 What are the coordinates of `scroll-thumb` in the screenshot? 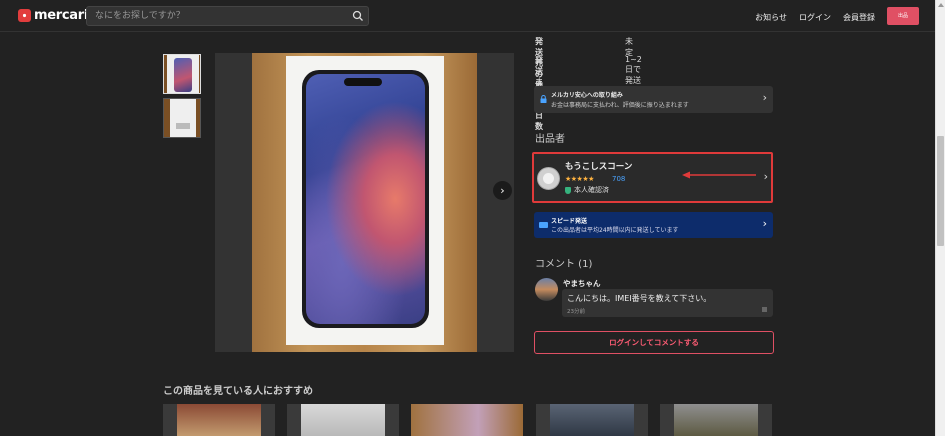 It's located at (940, 191).